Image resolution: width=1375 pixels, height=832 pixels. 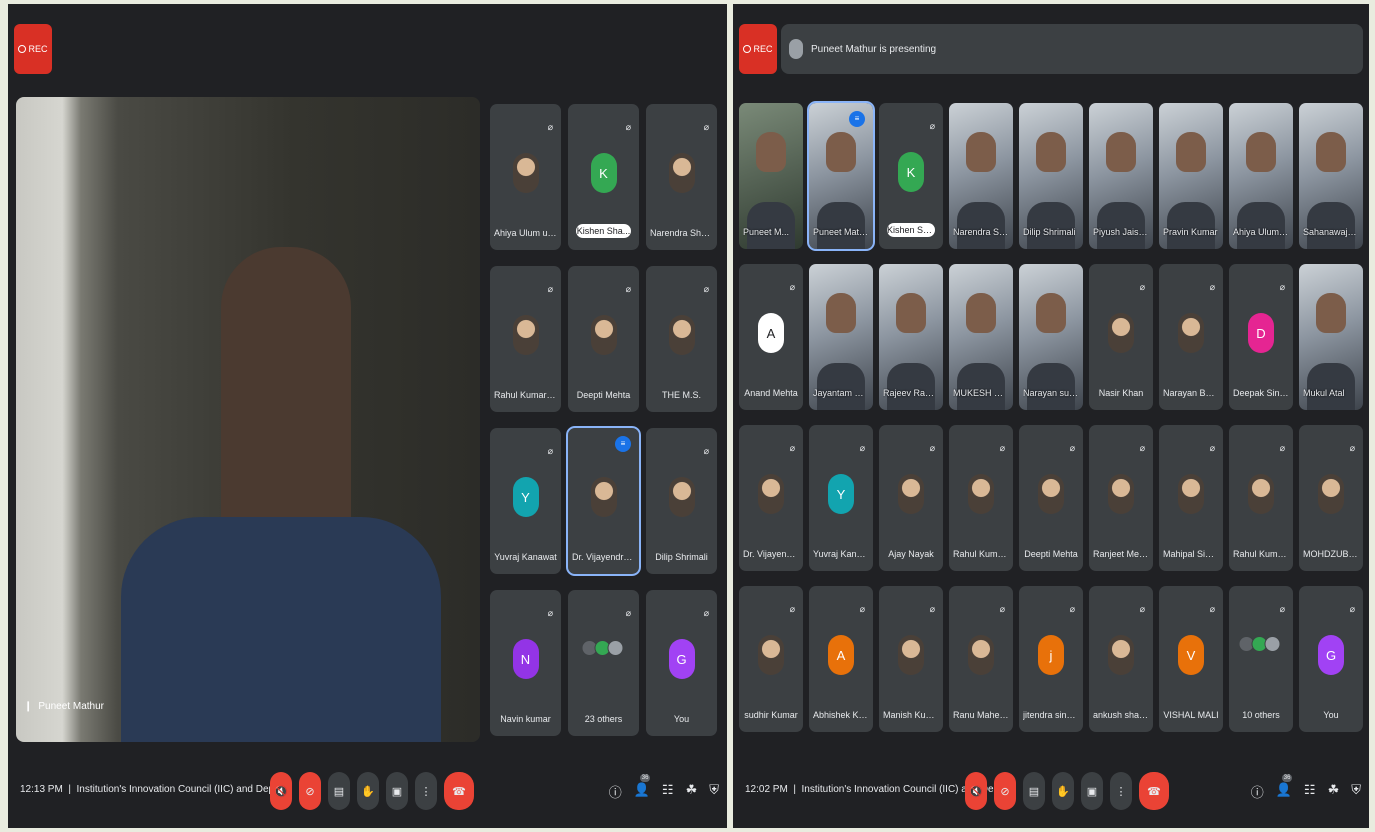 What do you see at coordinates (1051, 337) in the screenshot?
I see `participant-tile: Narayan suthar` at bounding box center [1051, 337].